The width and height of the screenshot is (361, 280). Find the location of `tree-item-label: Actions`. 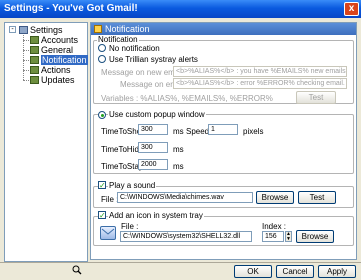

tree-item-label: Actions is located at coordinates (56, 70).